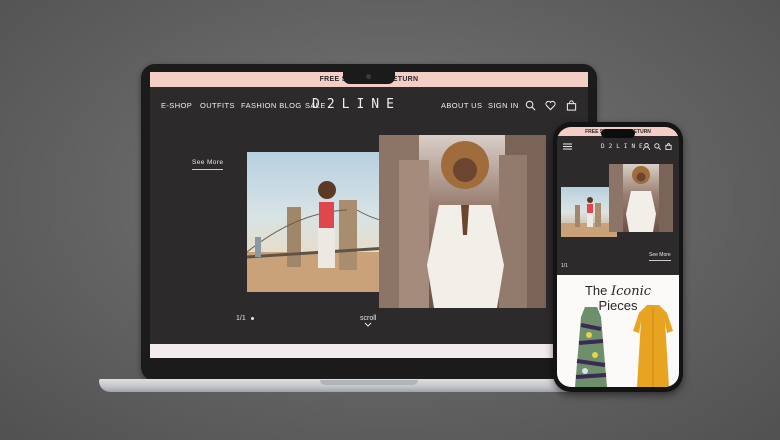 This screenshot has width=780, height=440. What do you see at coordinates (217, 105) in the screenshot?
I see `nav-outfits: OUTFITS` at bounding box center [217, 105].